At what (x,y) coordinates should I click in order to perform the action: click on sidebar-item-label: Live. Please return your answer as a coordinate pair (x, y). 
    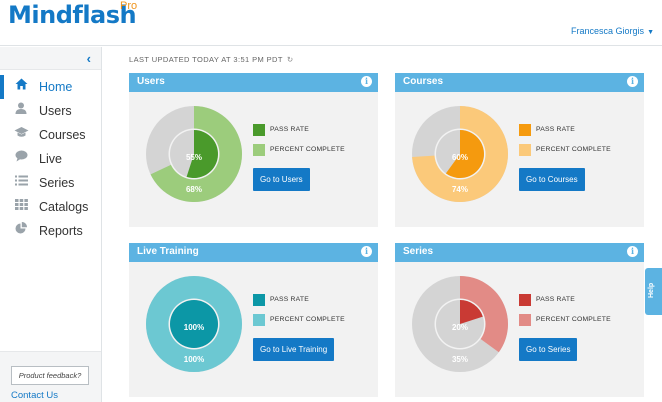
    Looking at the image, I should click on (50, 159).